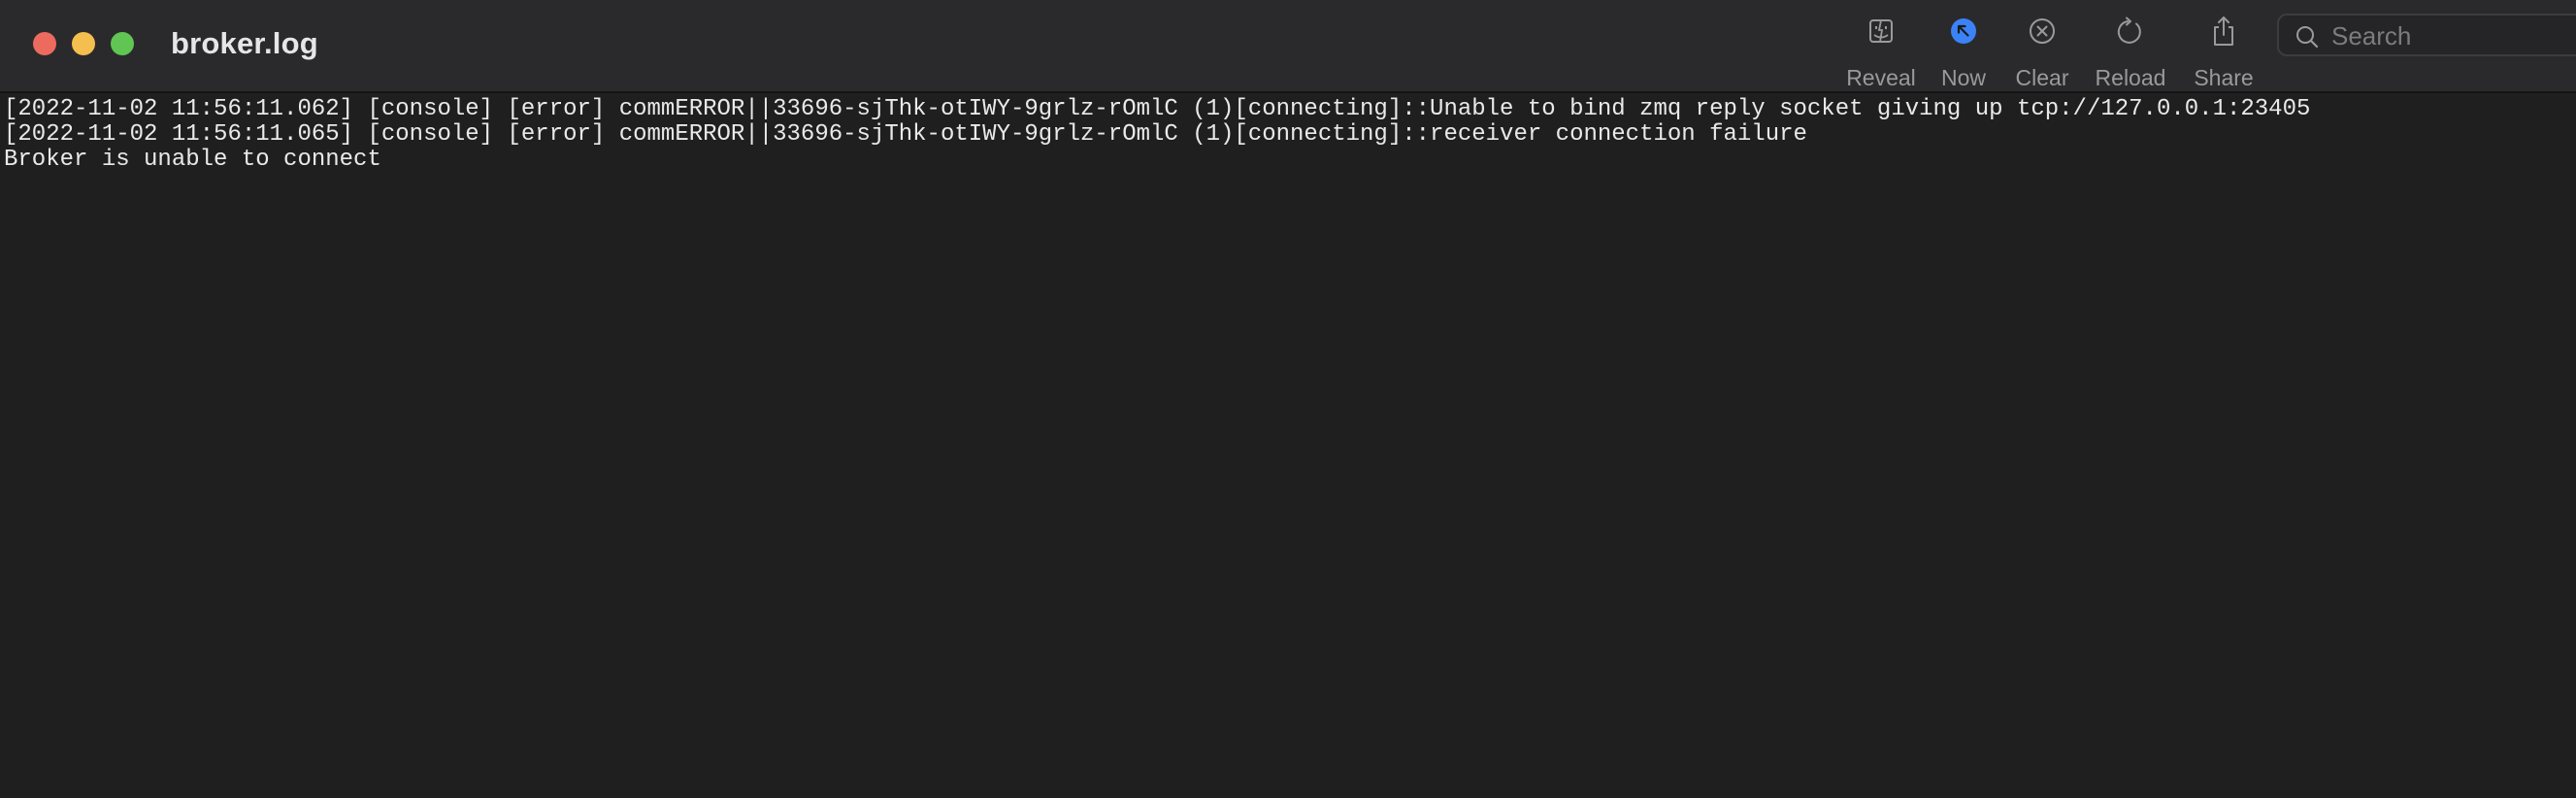 The height and width of the screenshot is (798, 2576). I want to click on arrow-up-left-circle-icon, so click(1963, 31).